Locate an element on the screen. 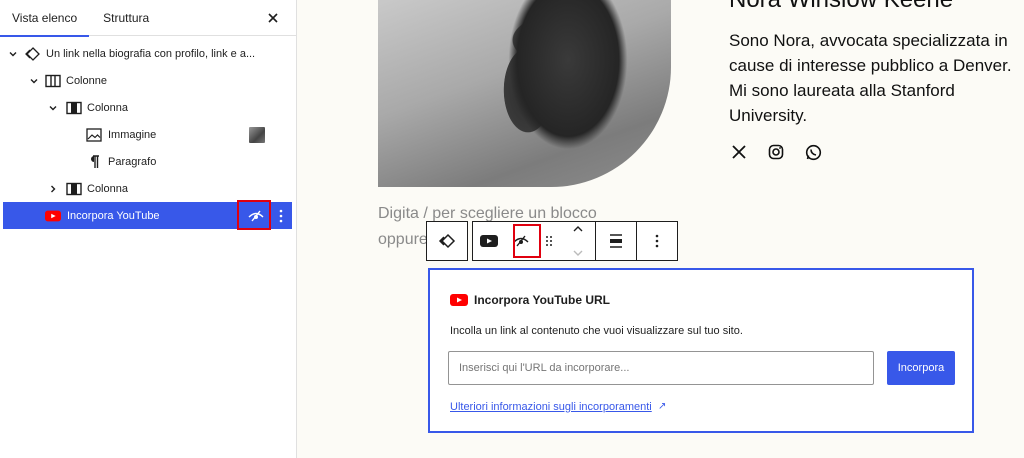 The image size is (1024, 458). embed-submit-button: Incorpora is located at coordinates (921, 368).